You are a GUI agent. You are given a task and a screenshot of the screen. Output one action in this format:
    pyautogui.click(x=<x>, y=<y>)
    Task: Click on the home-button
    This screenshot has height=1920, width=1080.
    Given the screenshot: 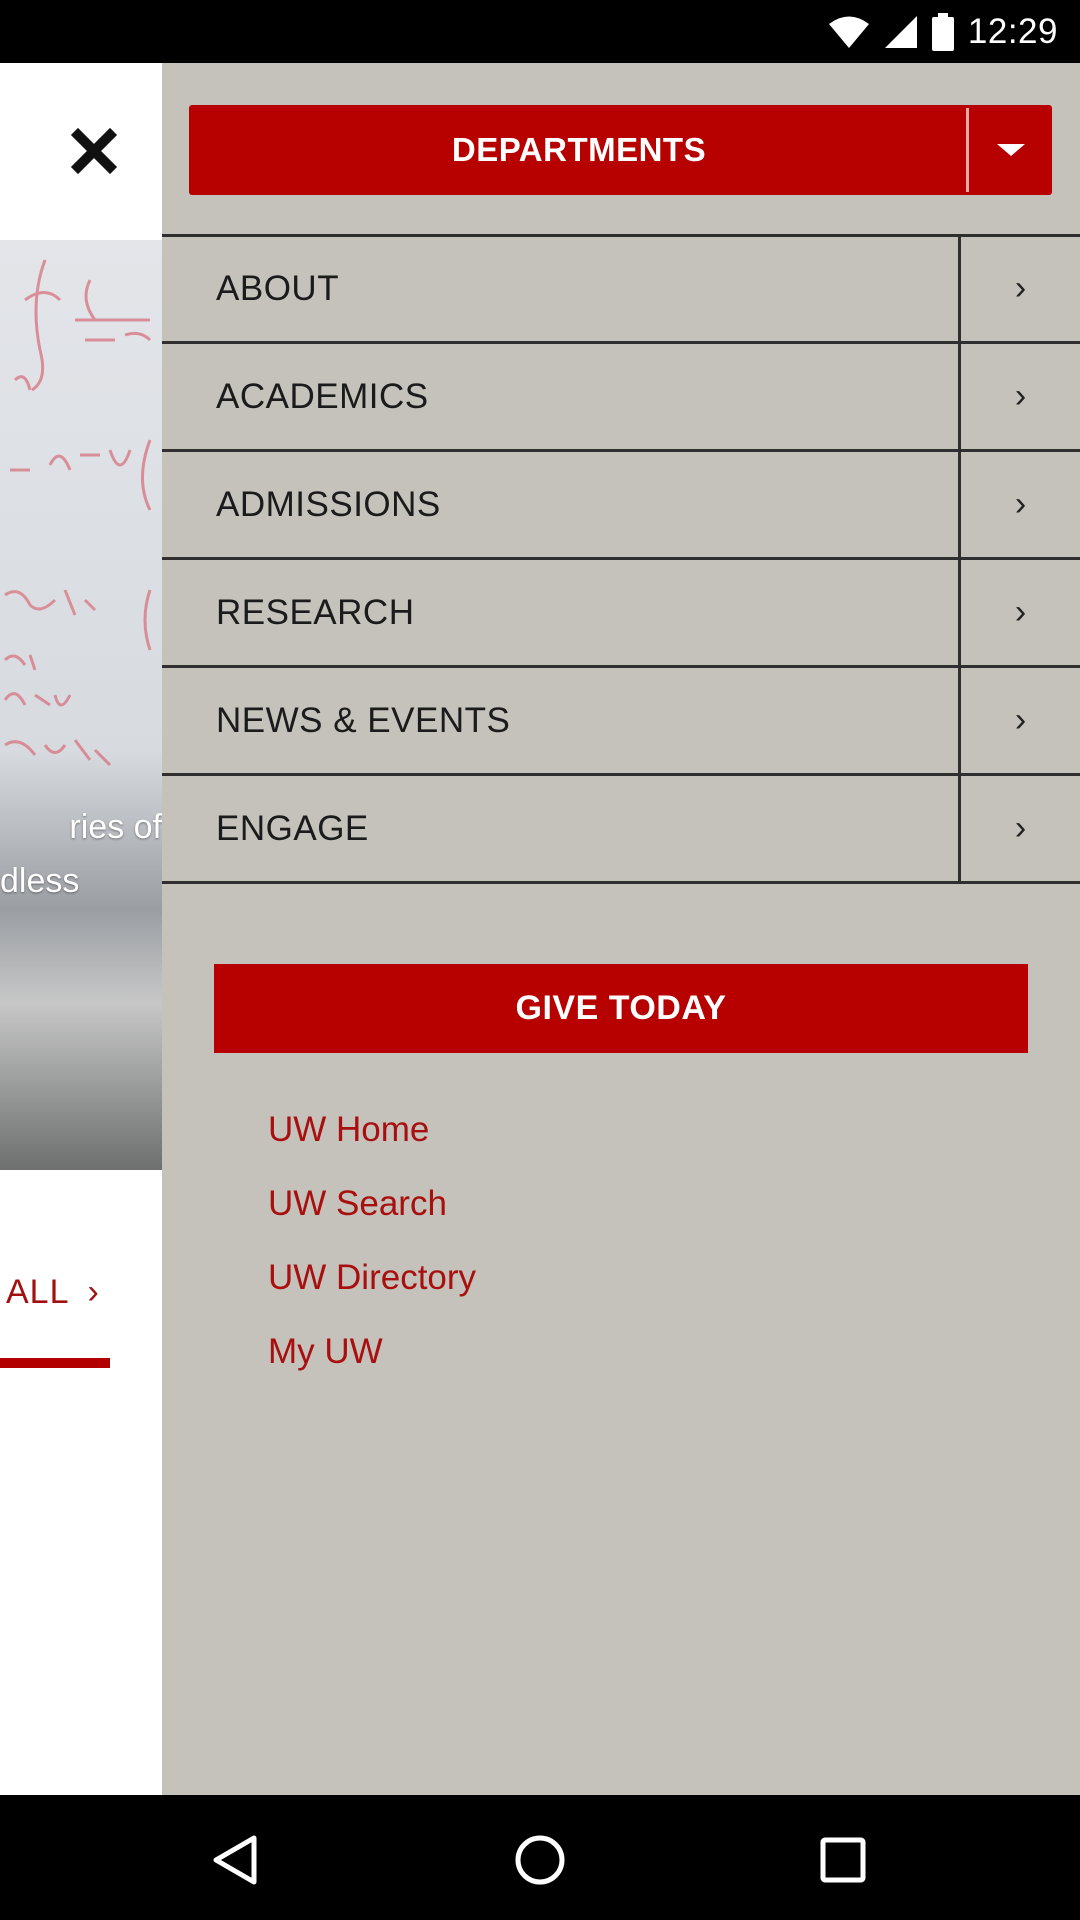 What is the action you would take?
    pyautogui.click(x=540, y=1860)
    